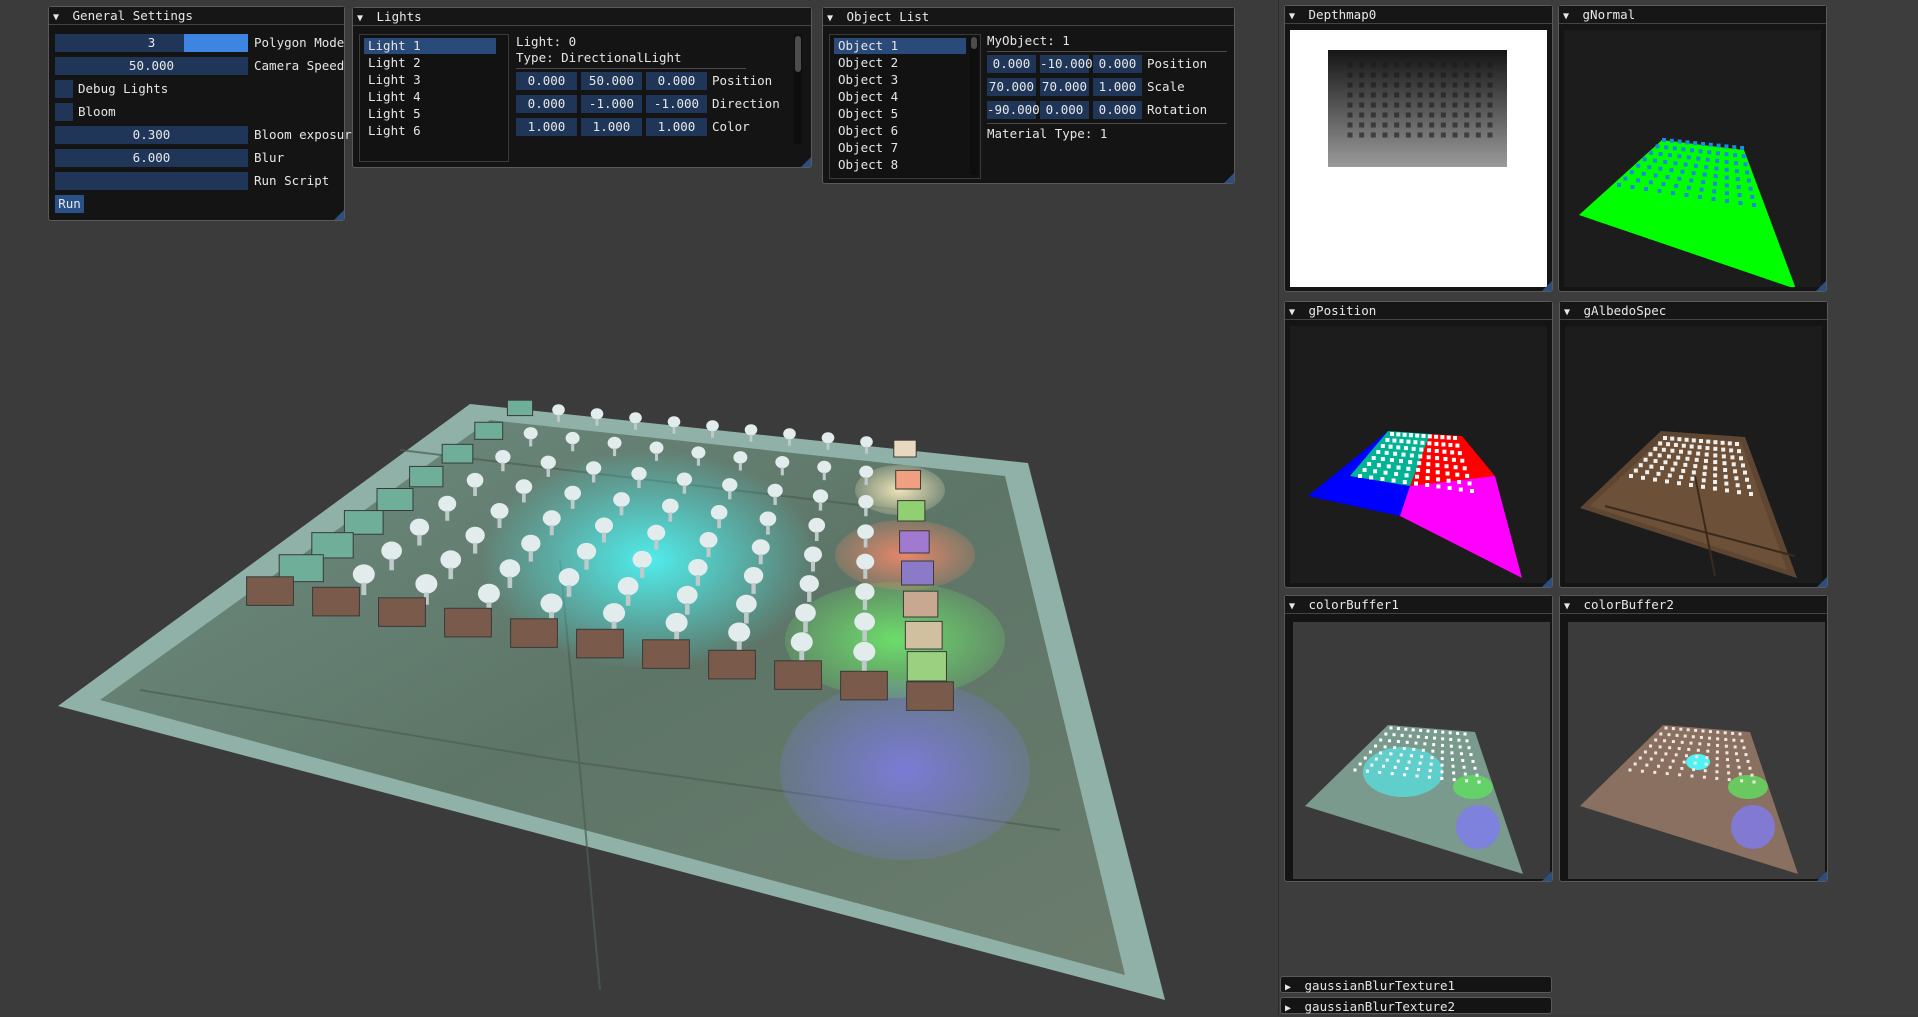 The height and width of the screenshot is (1017, 1918). I want to click on object-list-titlebar: ▼ Object List, so click(1028, 17).